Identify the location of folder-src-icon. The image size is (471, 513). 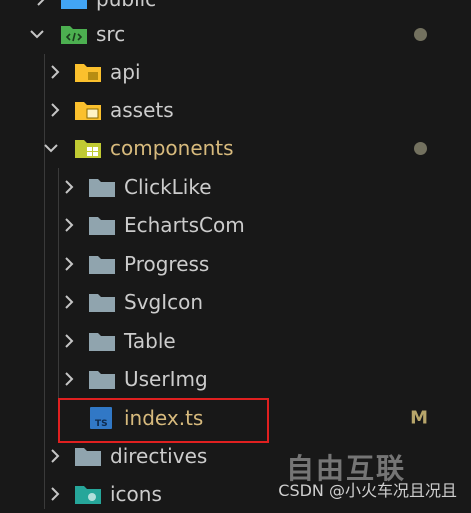
(74, 35).